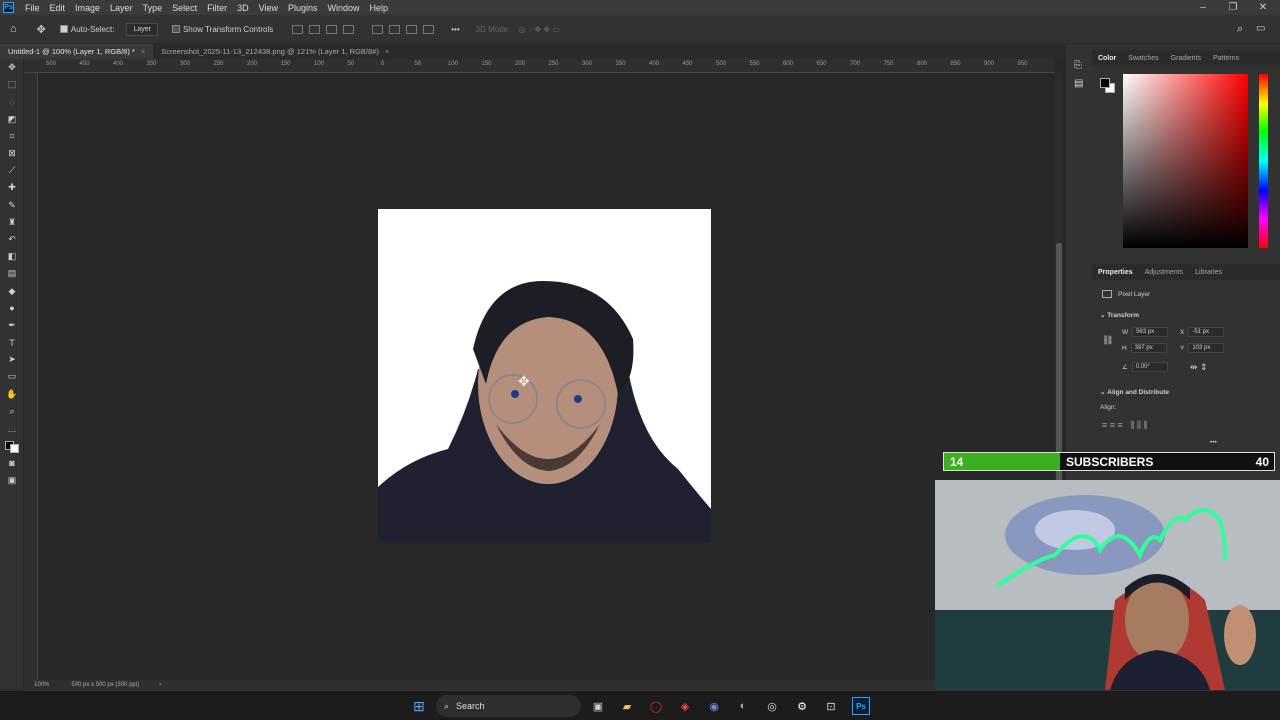 The image size is (1280, 720). What do you see at coordinates (1226, 58) in the screenshot?
I see `tab-patterns: Patterns` at bounding box center [1226, 58].